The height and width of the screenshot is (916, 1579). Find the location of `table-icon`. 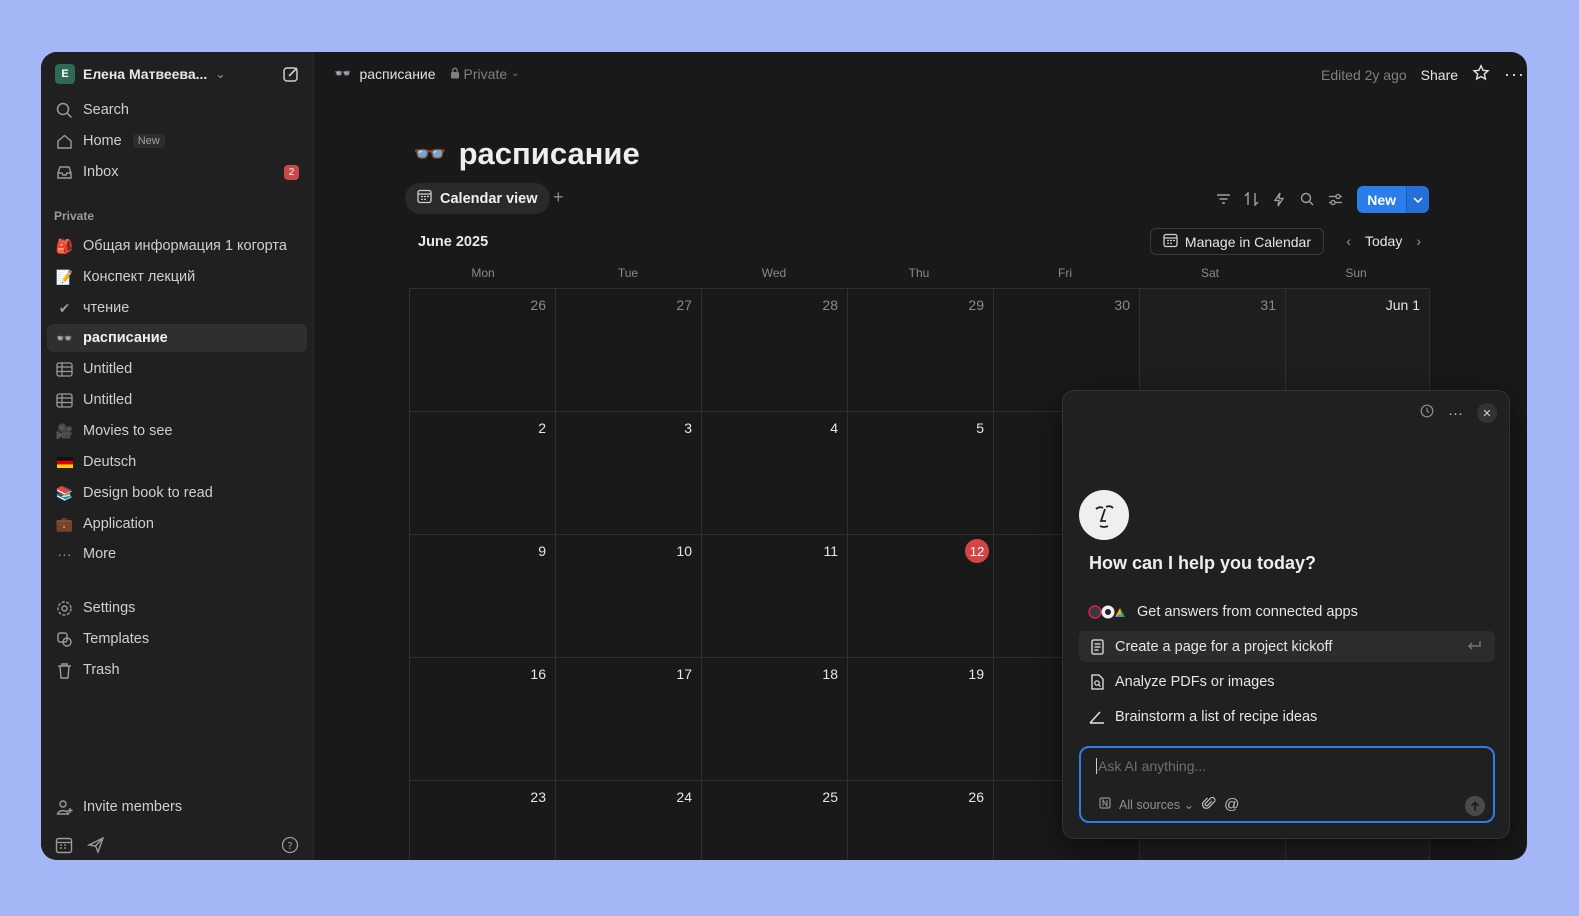

table-icon is located at coordinates (64, 400).